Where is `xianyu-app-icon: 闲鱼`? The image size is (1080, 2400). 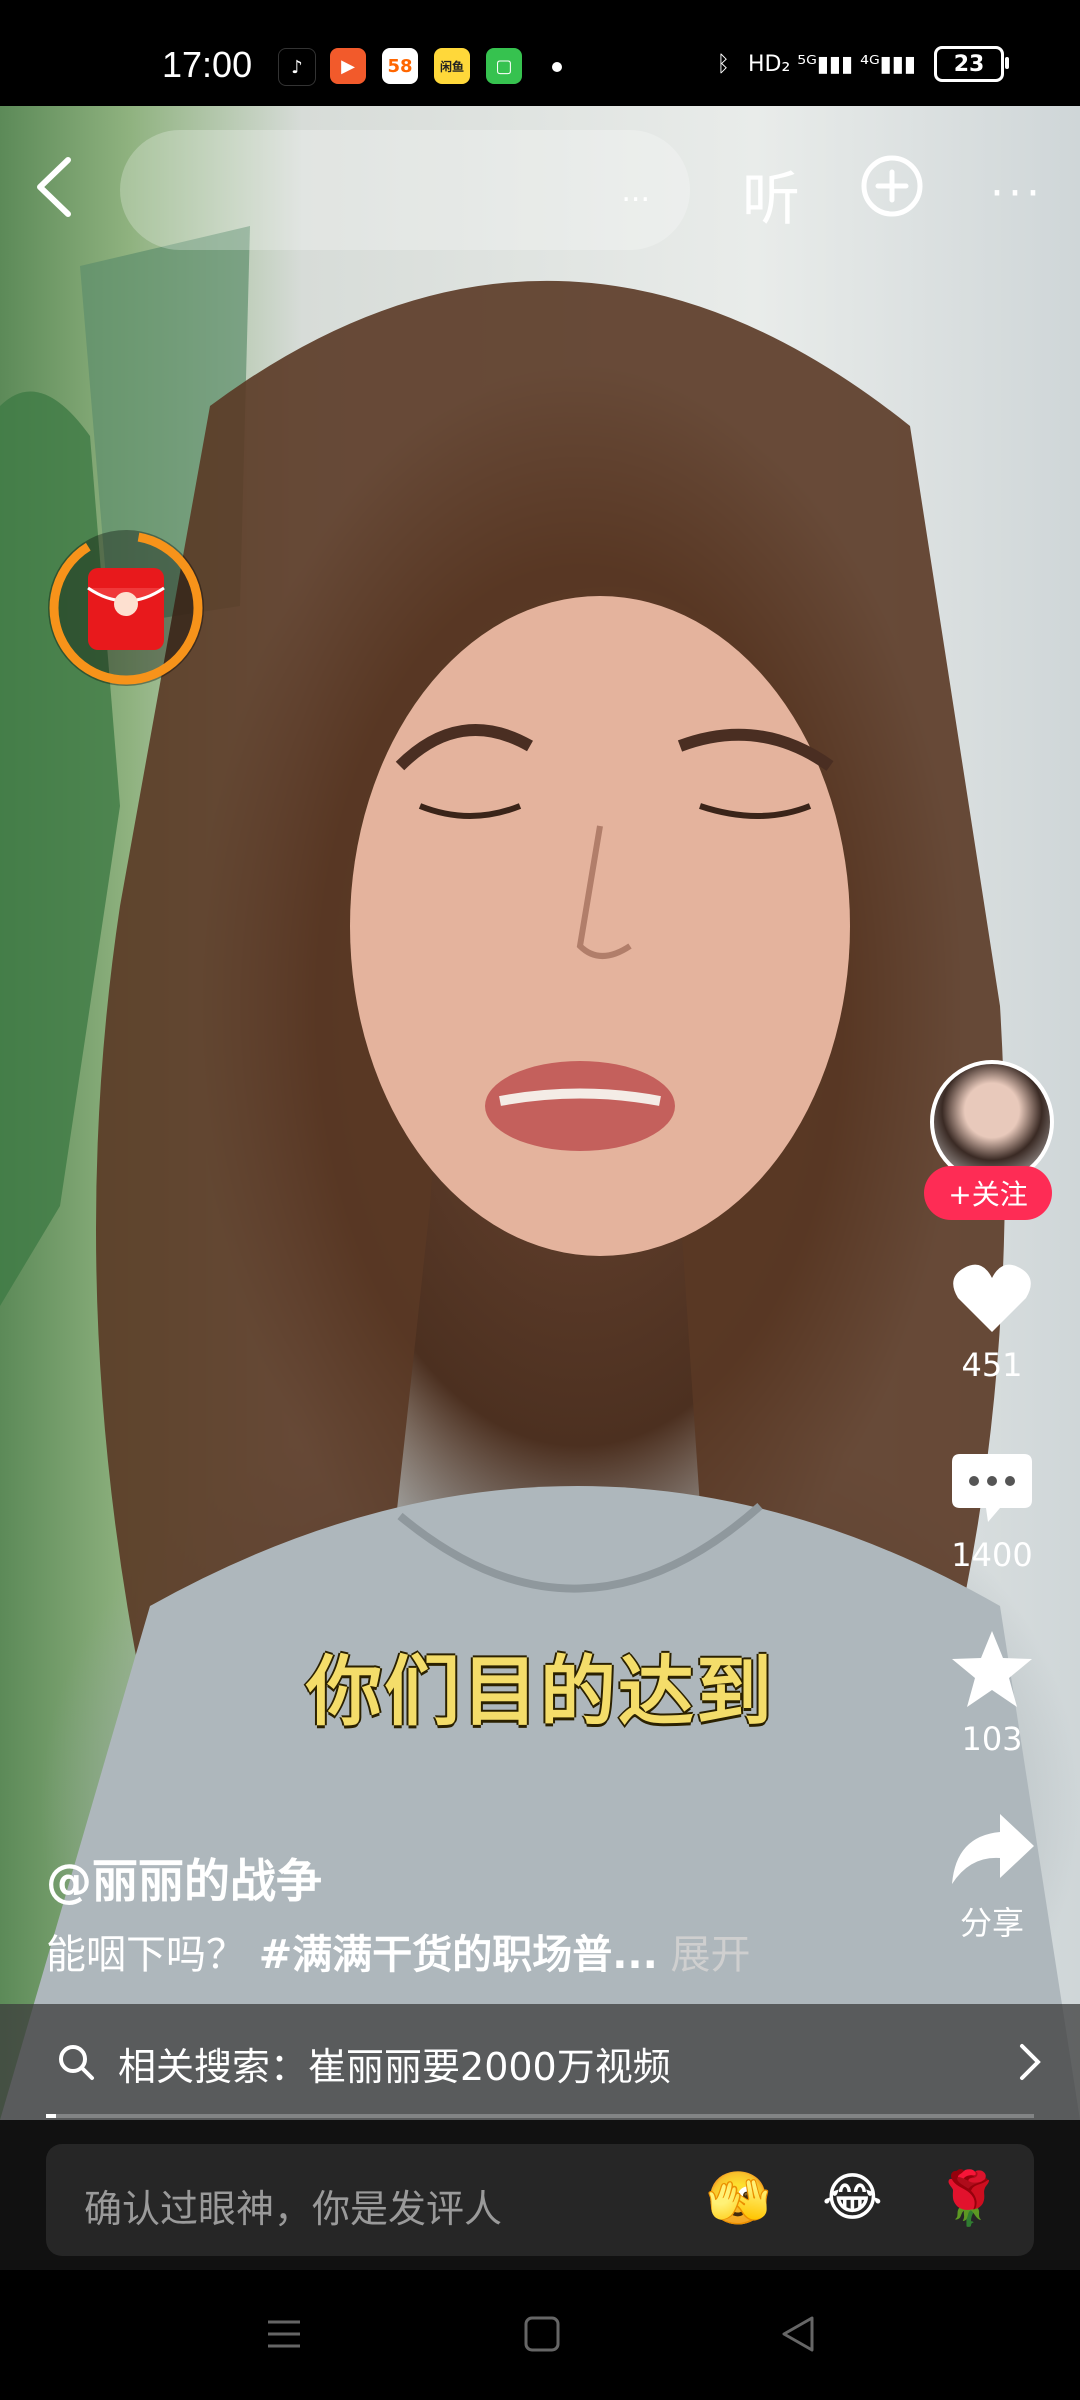
xianyu-app-icon: 闲鱼 is located at coordinates (452, 66).